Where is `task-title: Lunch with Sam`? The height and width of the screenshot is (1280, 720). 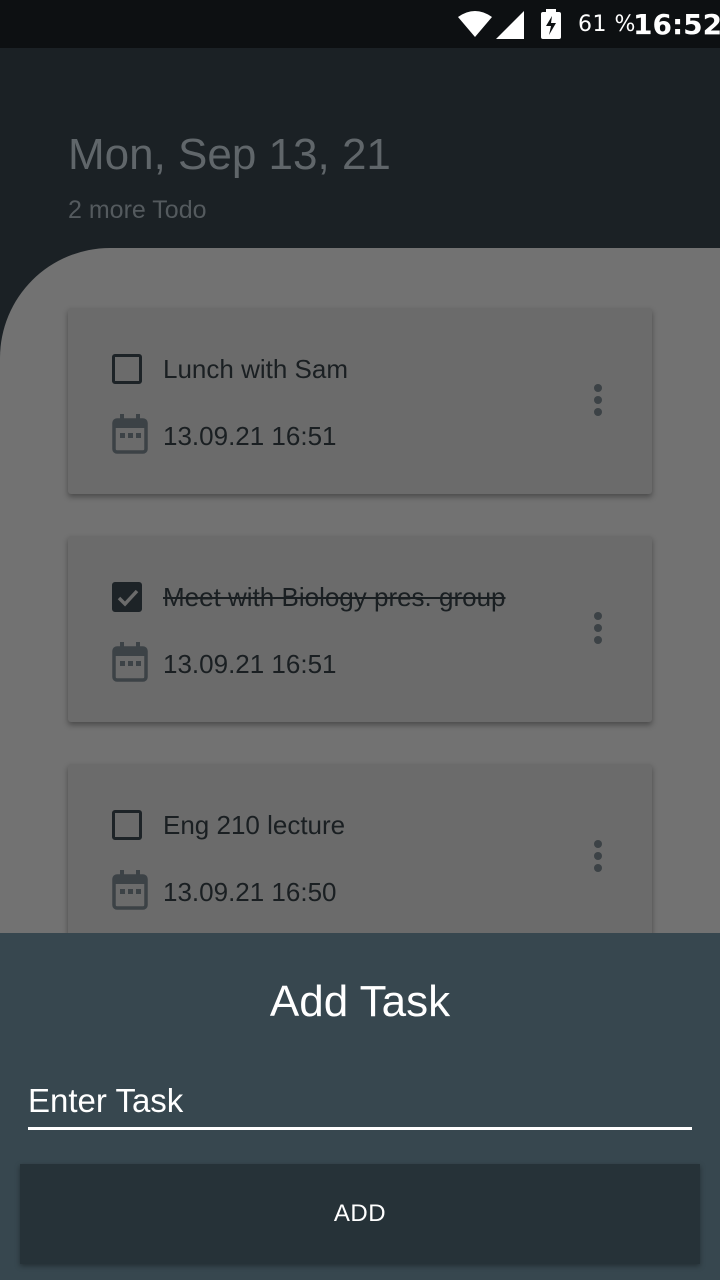 task-title: Lunch with Sam is located at coordinates (255, 369).